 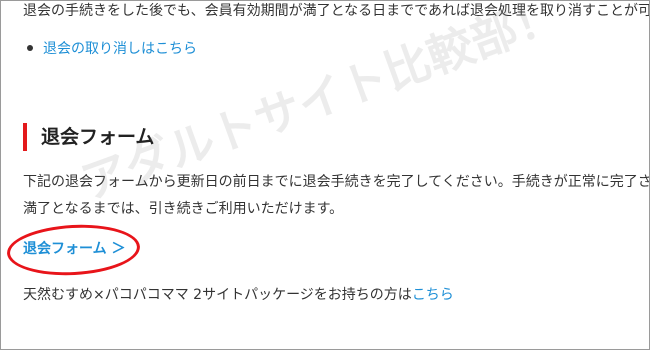 I want to click on package-link: こちら, so click(x=433, y=295).